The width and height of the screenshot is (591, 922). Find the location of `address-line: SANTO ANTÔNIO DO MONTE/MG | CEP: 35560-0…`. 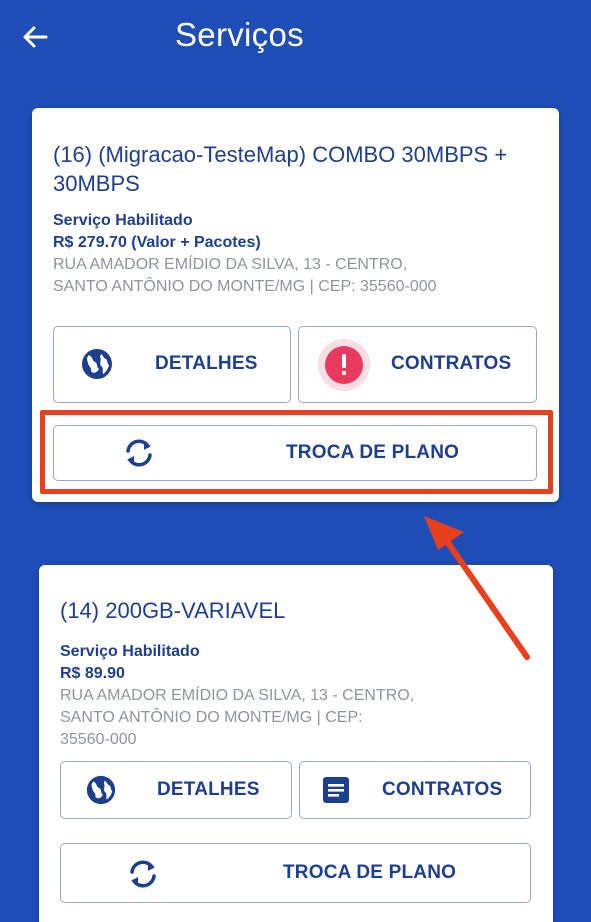

address-line: SANTO ANTÔNIO DO MONTE/MG | CEP: 35560-0… is located at coordinates (245, 286).